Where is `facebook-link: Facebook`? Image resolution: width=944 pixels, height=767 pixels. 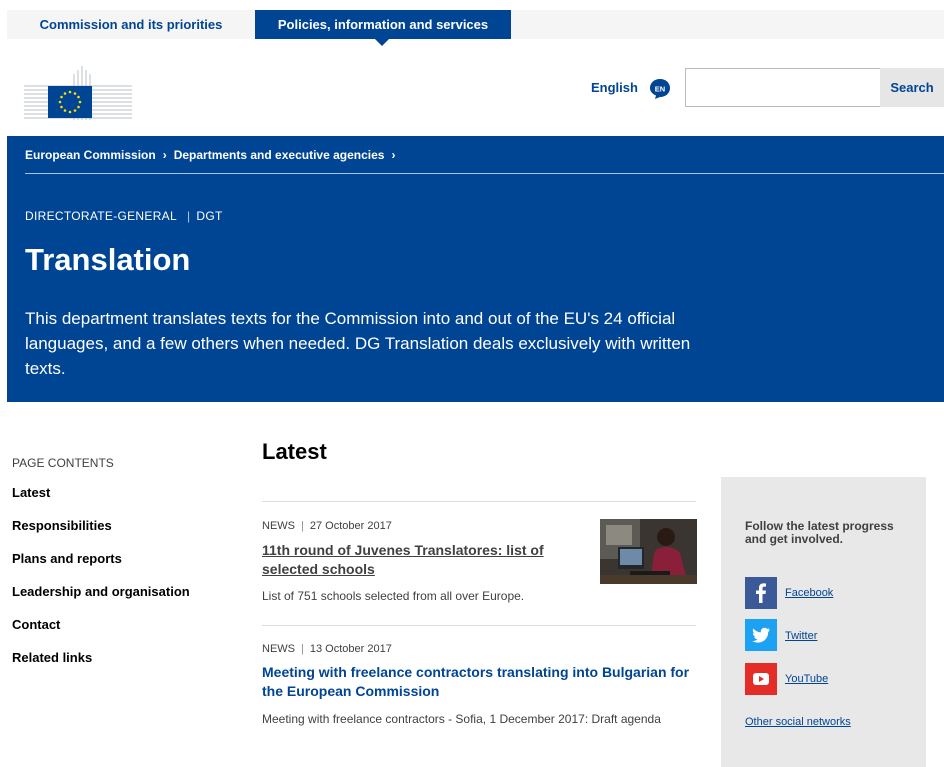 facebook-link: Facebook is located at coordinates (809, 593).